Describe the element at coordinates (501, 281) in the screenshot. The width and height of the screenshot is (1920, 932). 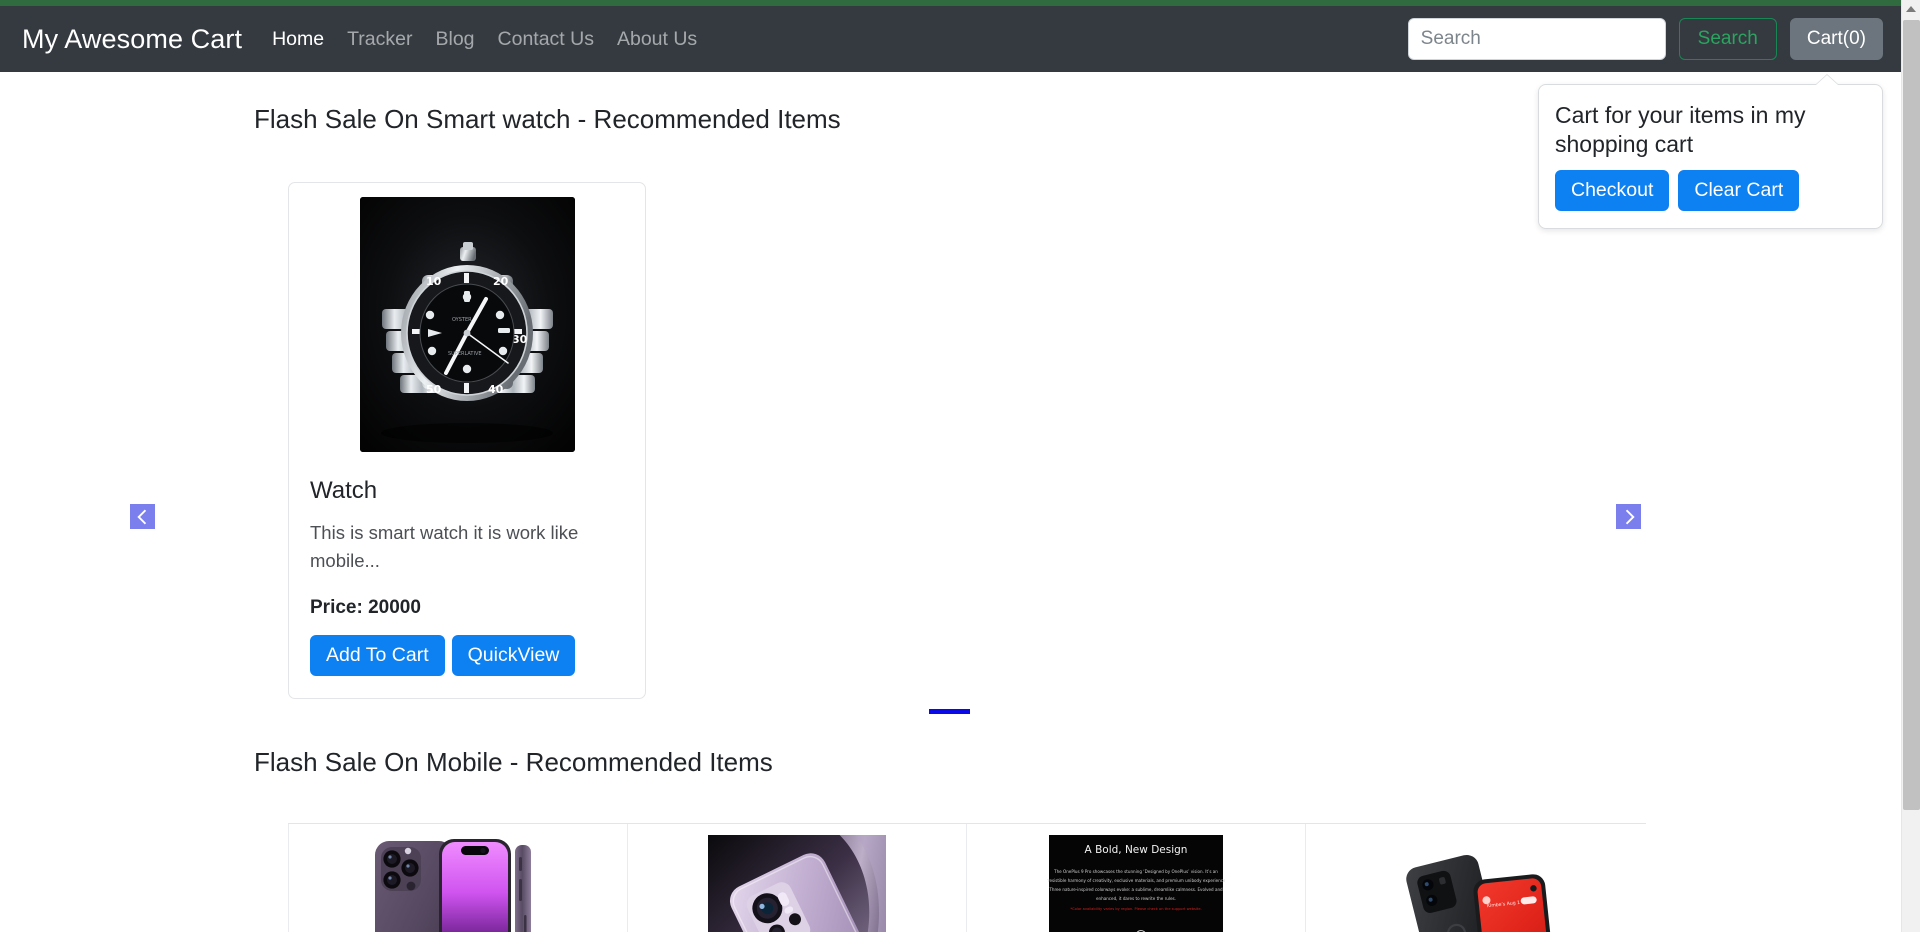
I see `svg-text: 20` at that location.